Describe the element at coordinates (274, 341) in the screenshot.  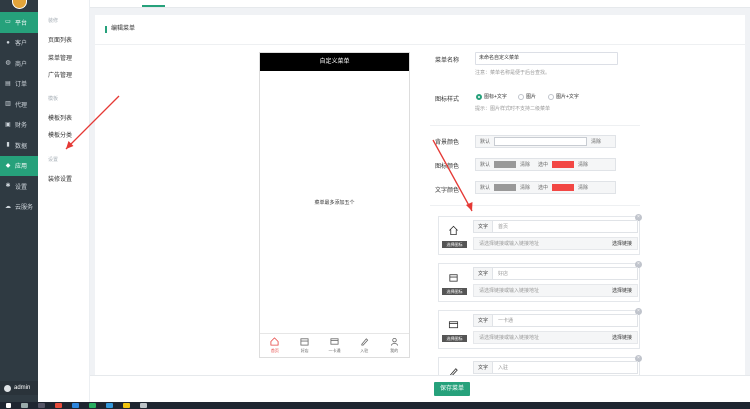
I see `home-icon` at that location.